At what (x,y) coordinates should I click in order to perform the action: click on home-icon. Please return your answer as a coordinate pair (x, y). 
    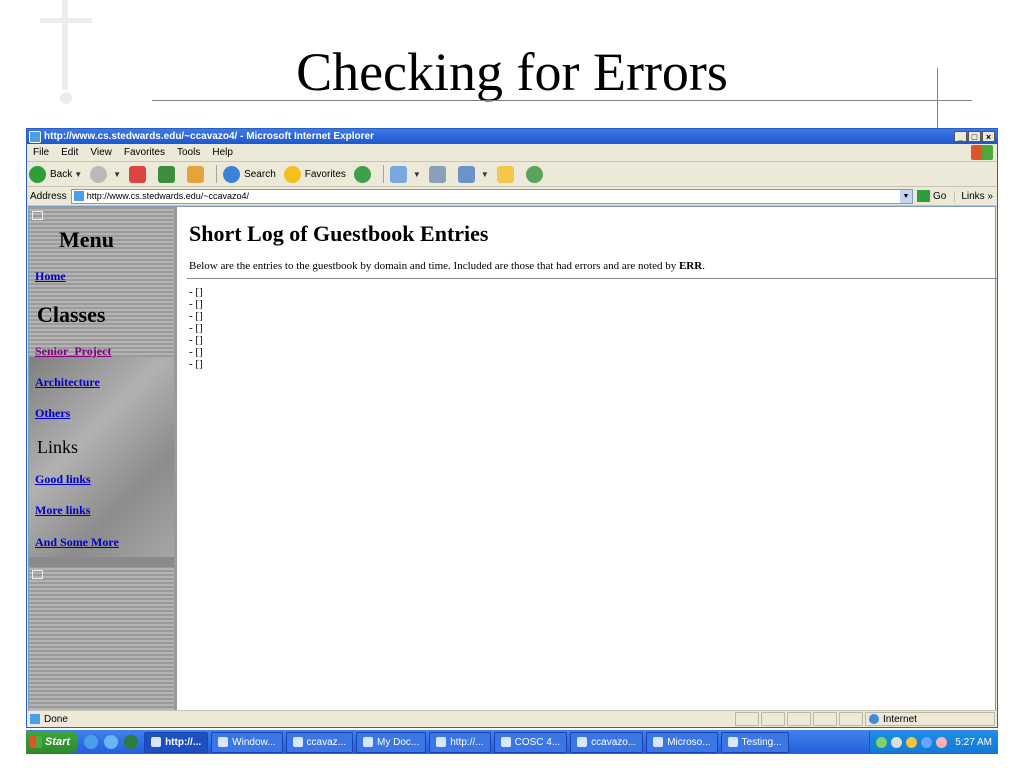
    Looking at the image, I should click on (196, 174).